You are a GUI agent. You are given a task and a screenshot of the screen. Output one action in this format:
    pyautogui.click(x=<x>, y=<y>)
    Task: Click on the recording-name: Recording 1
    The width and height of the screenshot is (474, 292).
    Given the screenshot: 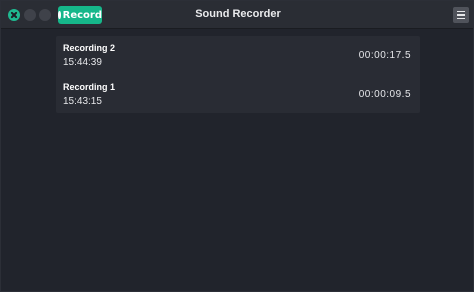 What is the action you would take?
    pyautogui.click(x=89, y=87)
    